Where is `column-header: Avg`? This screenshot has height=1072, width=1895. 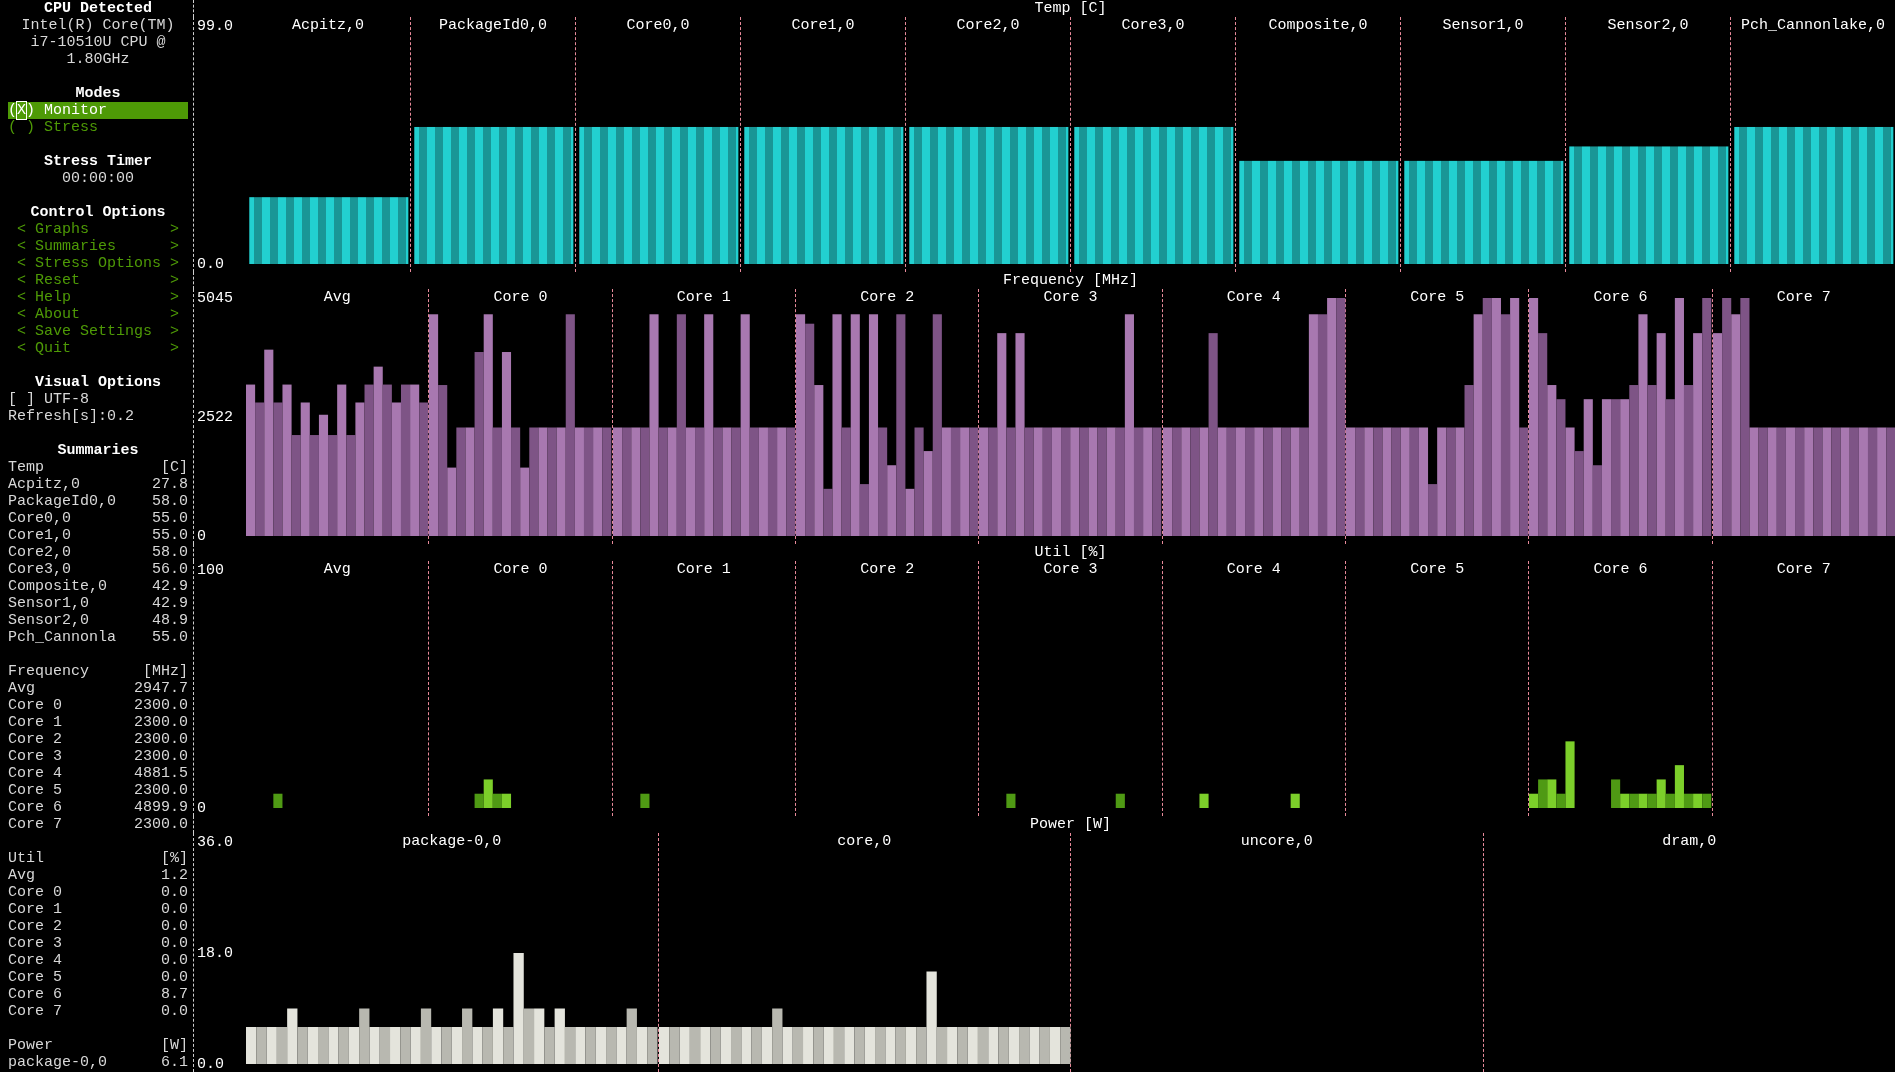
column-header: Avg is located at coordinates (337, 297).